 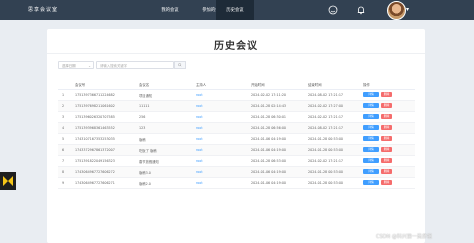 I want to click on cell-code: 1743107167353253035, so click(x=95, y=139).